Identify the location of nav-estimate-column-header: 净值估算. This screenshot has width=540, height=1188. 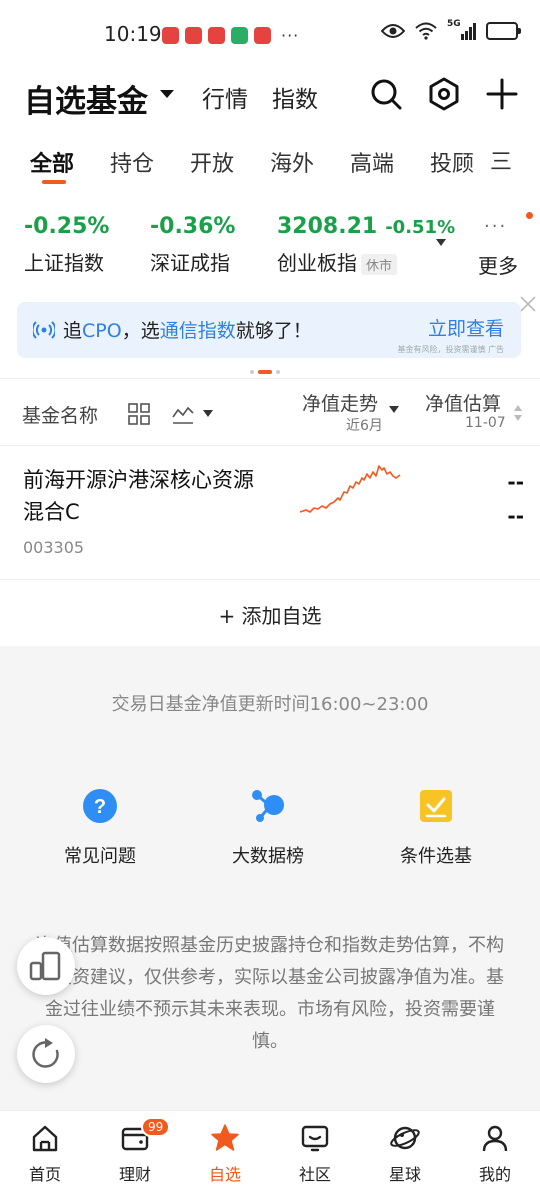
(463, 402).